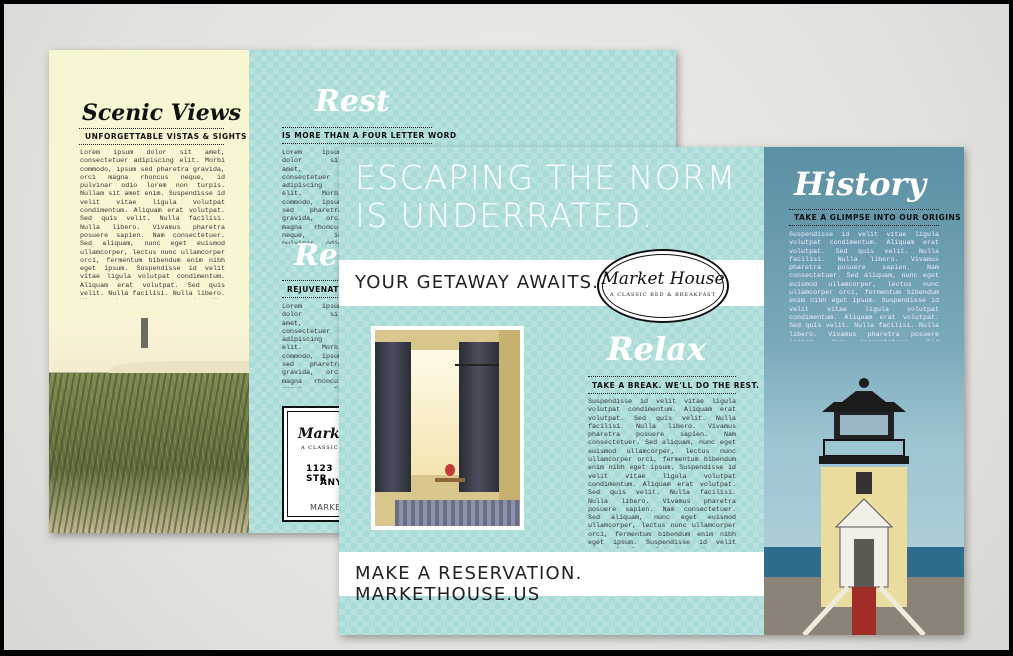 Image resolution: width=1013 pixels, height=656 pixels. What do you see at coordinates (864, 563) in the screenshot?
I see `entry-door` at bounding box center [864, 563].